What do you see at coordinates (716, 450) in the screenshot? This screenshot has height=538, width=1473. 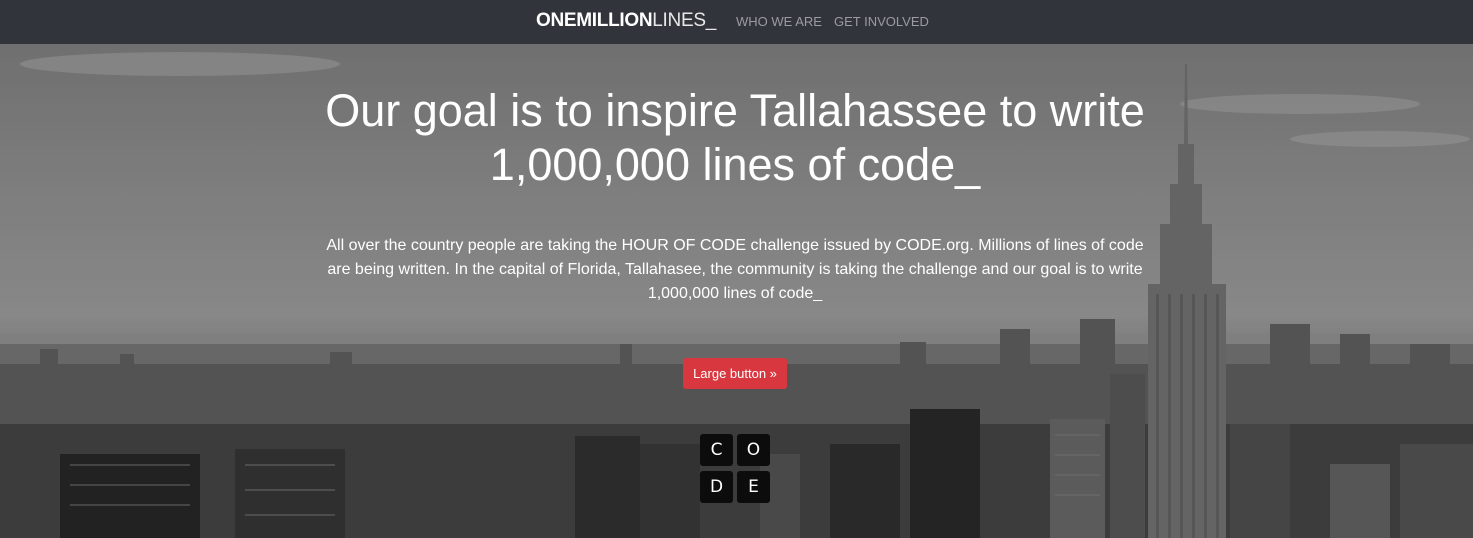 I see `code-logo-letter-c: C` at bounding box center [716, 450].